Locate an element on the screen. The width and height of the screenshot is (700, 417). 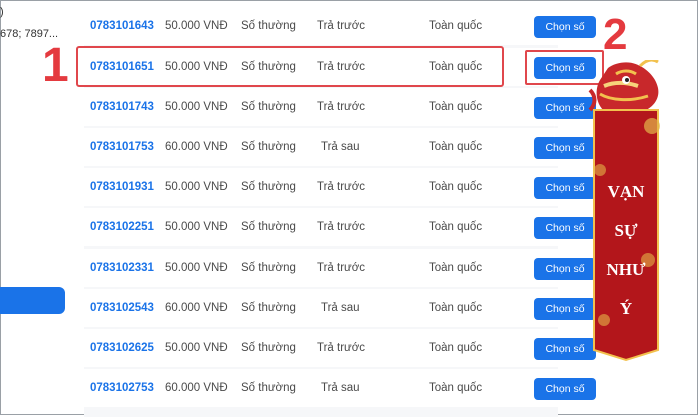
phone-number-link: 0783101753 is located at coordinates (122, 147).